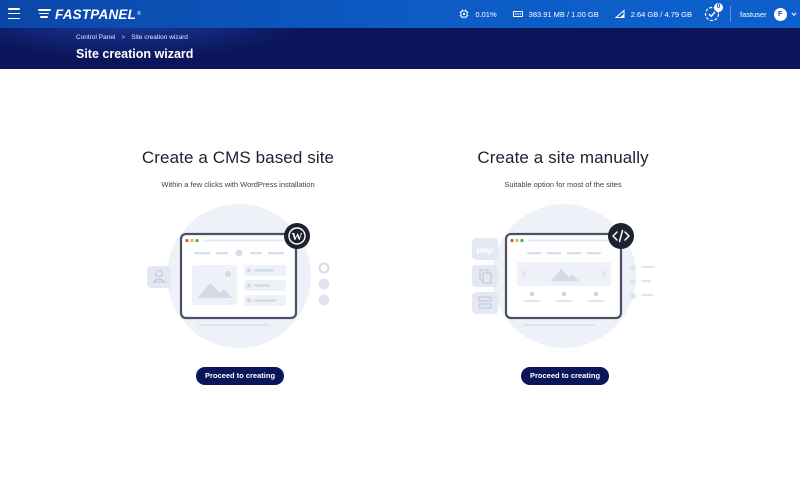 This screenshot has width=800, height=500. Describe the element at coordinates (139, 14) in the screenshot. I see `logo-registered-mark: ®` at that location.